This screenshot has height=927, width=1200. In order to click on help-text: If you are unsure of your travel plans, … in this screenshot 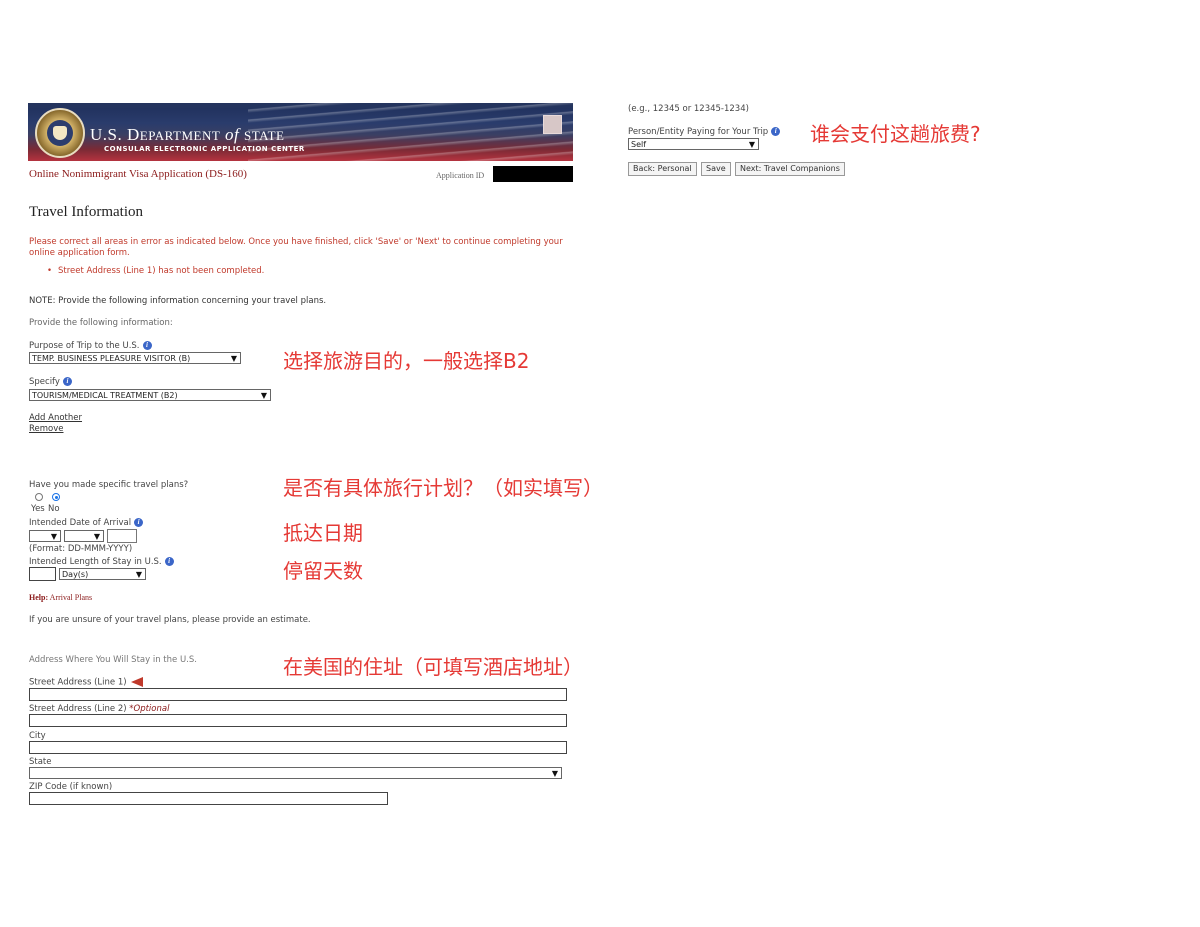, I will do `click(170, 620)`.